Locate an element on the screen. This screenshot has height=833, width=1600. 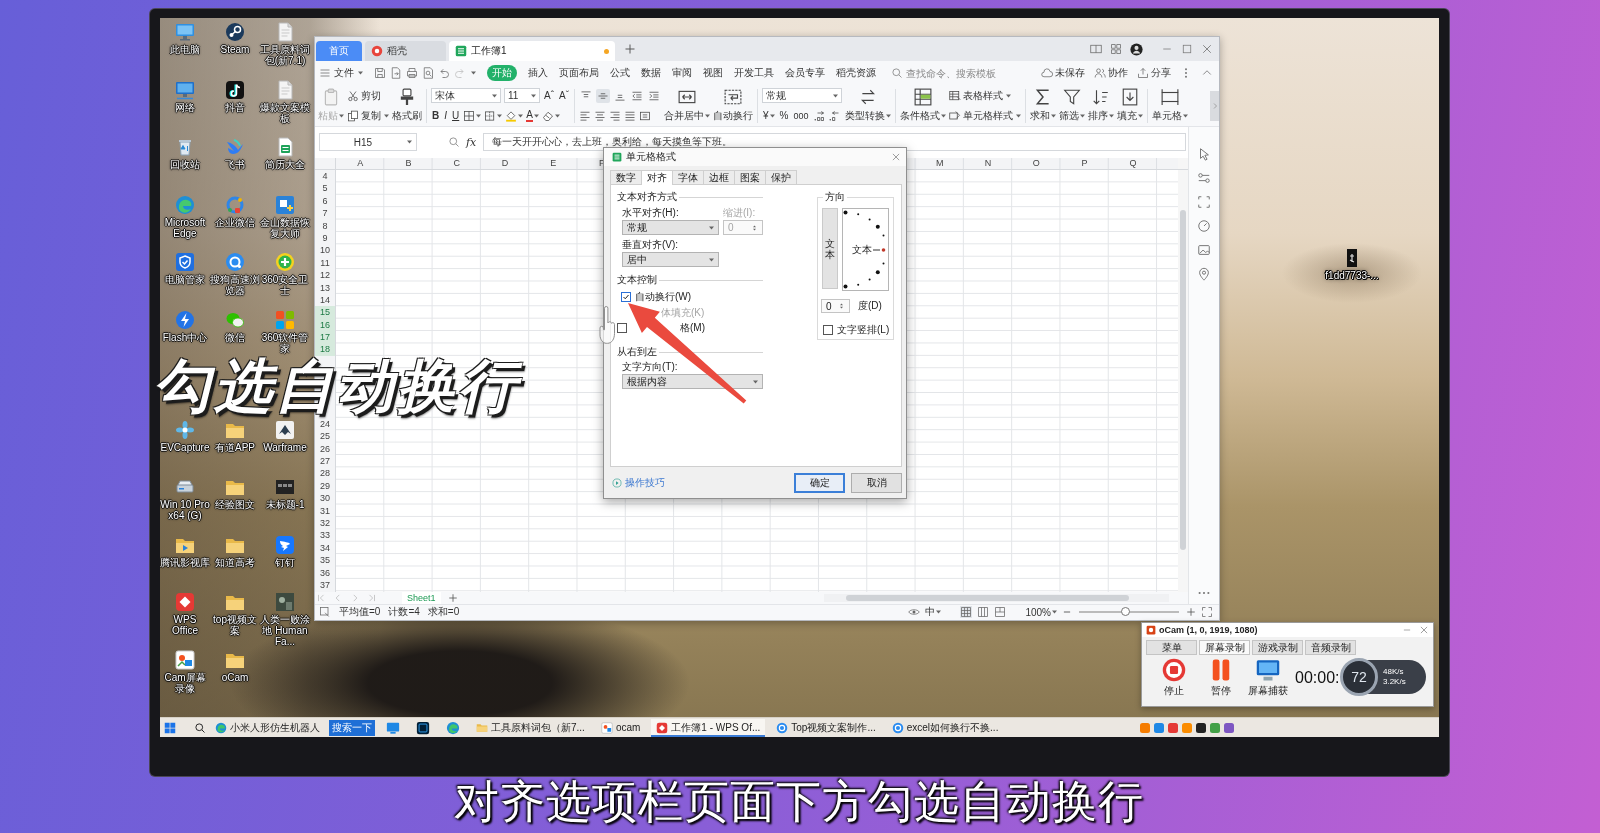
desktop-shortcut: 腾讯影视库 is located at coordinates (185, 563).